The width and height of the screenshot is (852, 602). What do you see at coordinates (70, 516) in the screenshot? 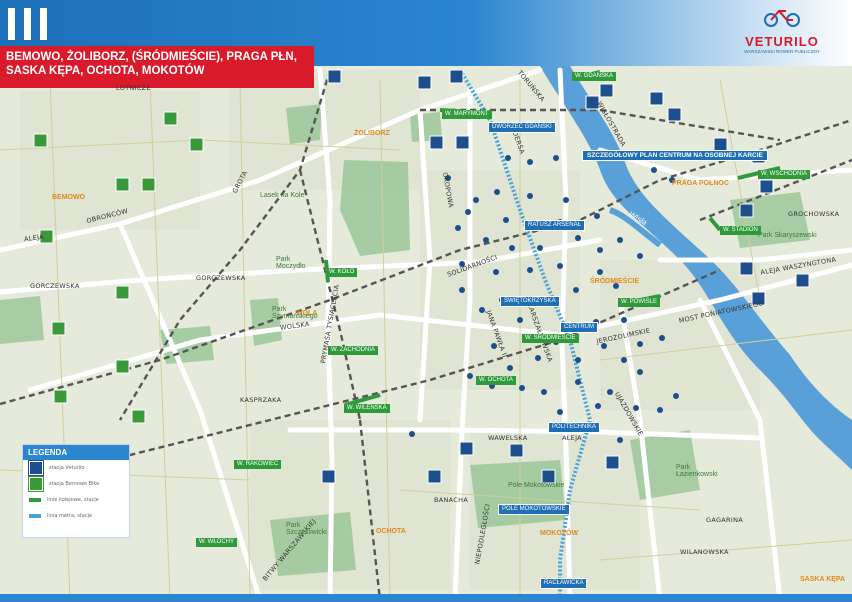
I see `legend-label: linia metra, stacje` at bounding box center [70, 516].